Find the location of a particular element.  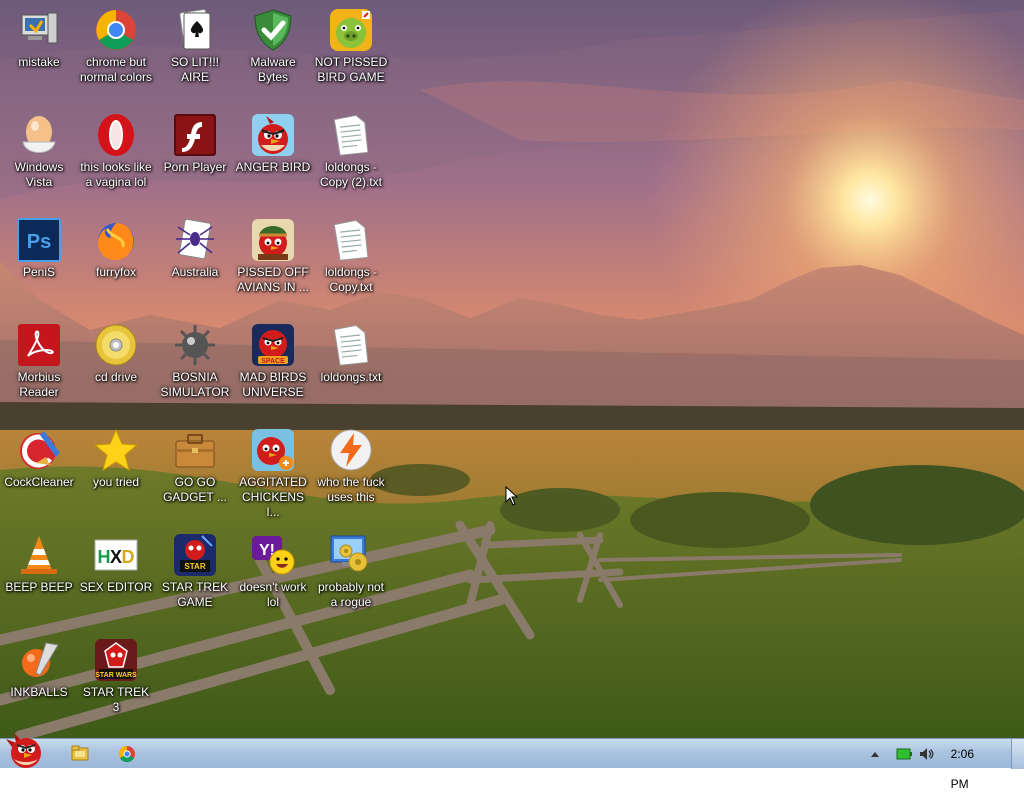

desktop-icon-label: mistake is located at coordinates (39, 62).